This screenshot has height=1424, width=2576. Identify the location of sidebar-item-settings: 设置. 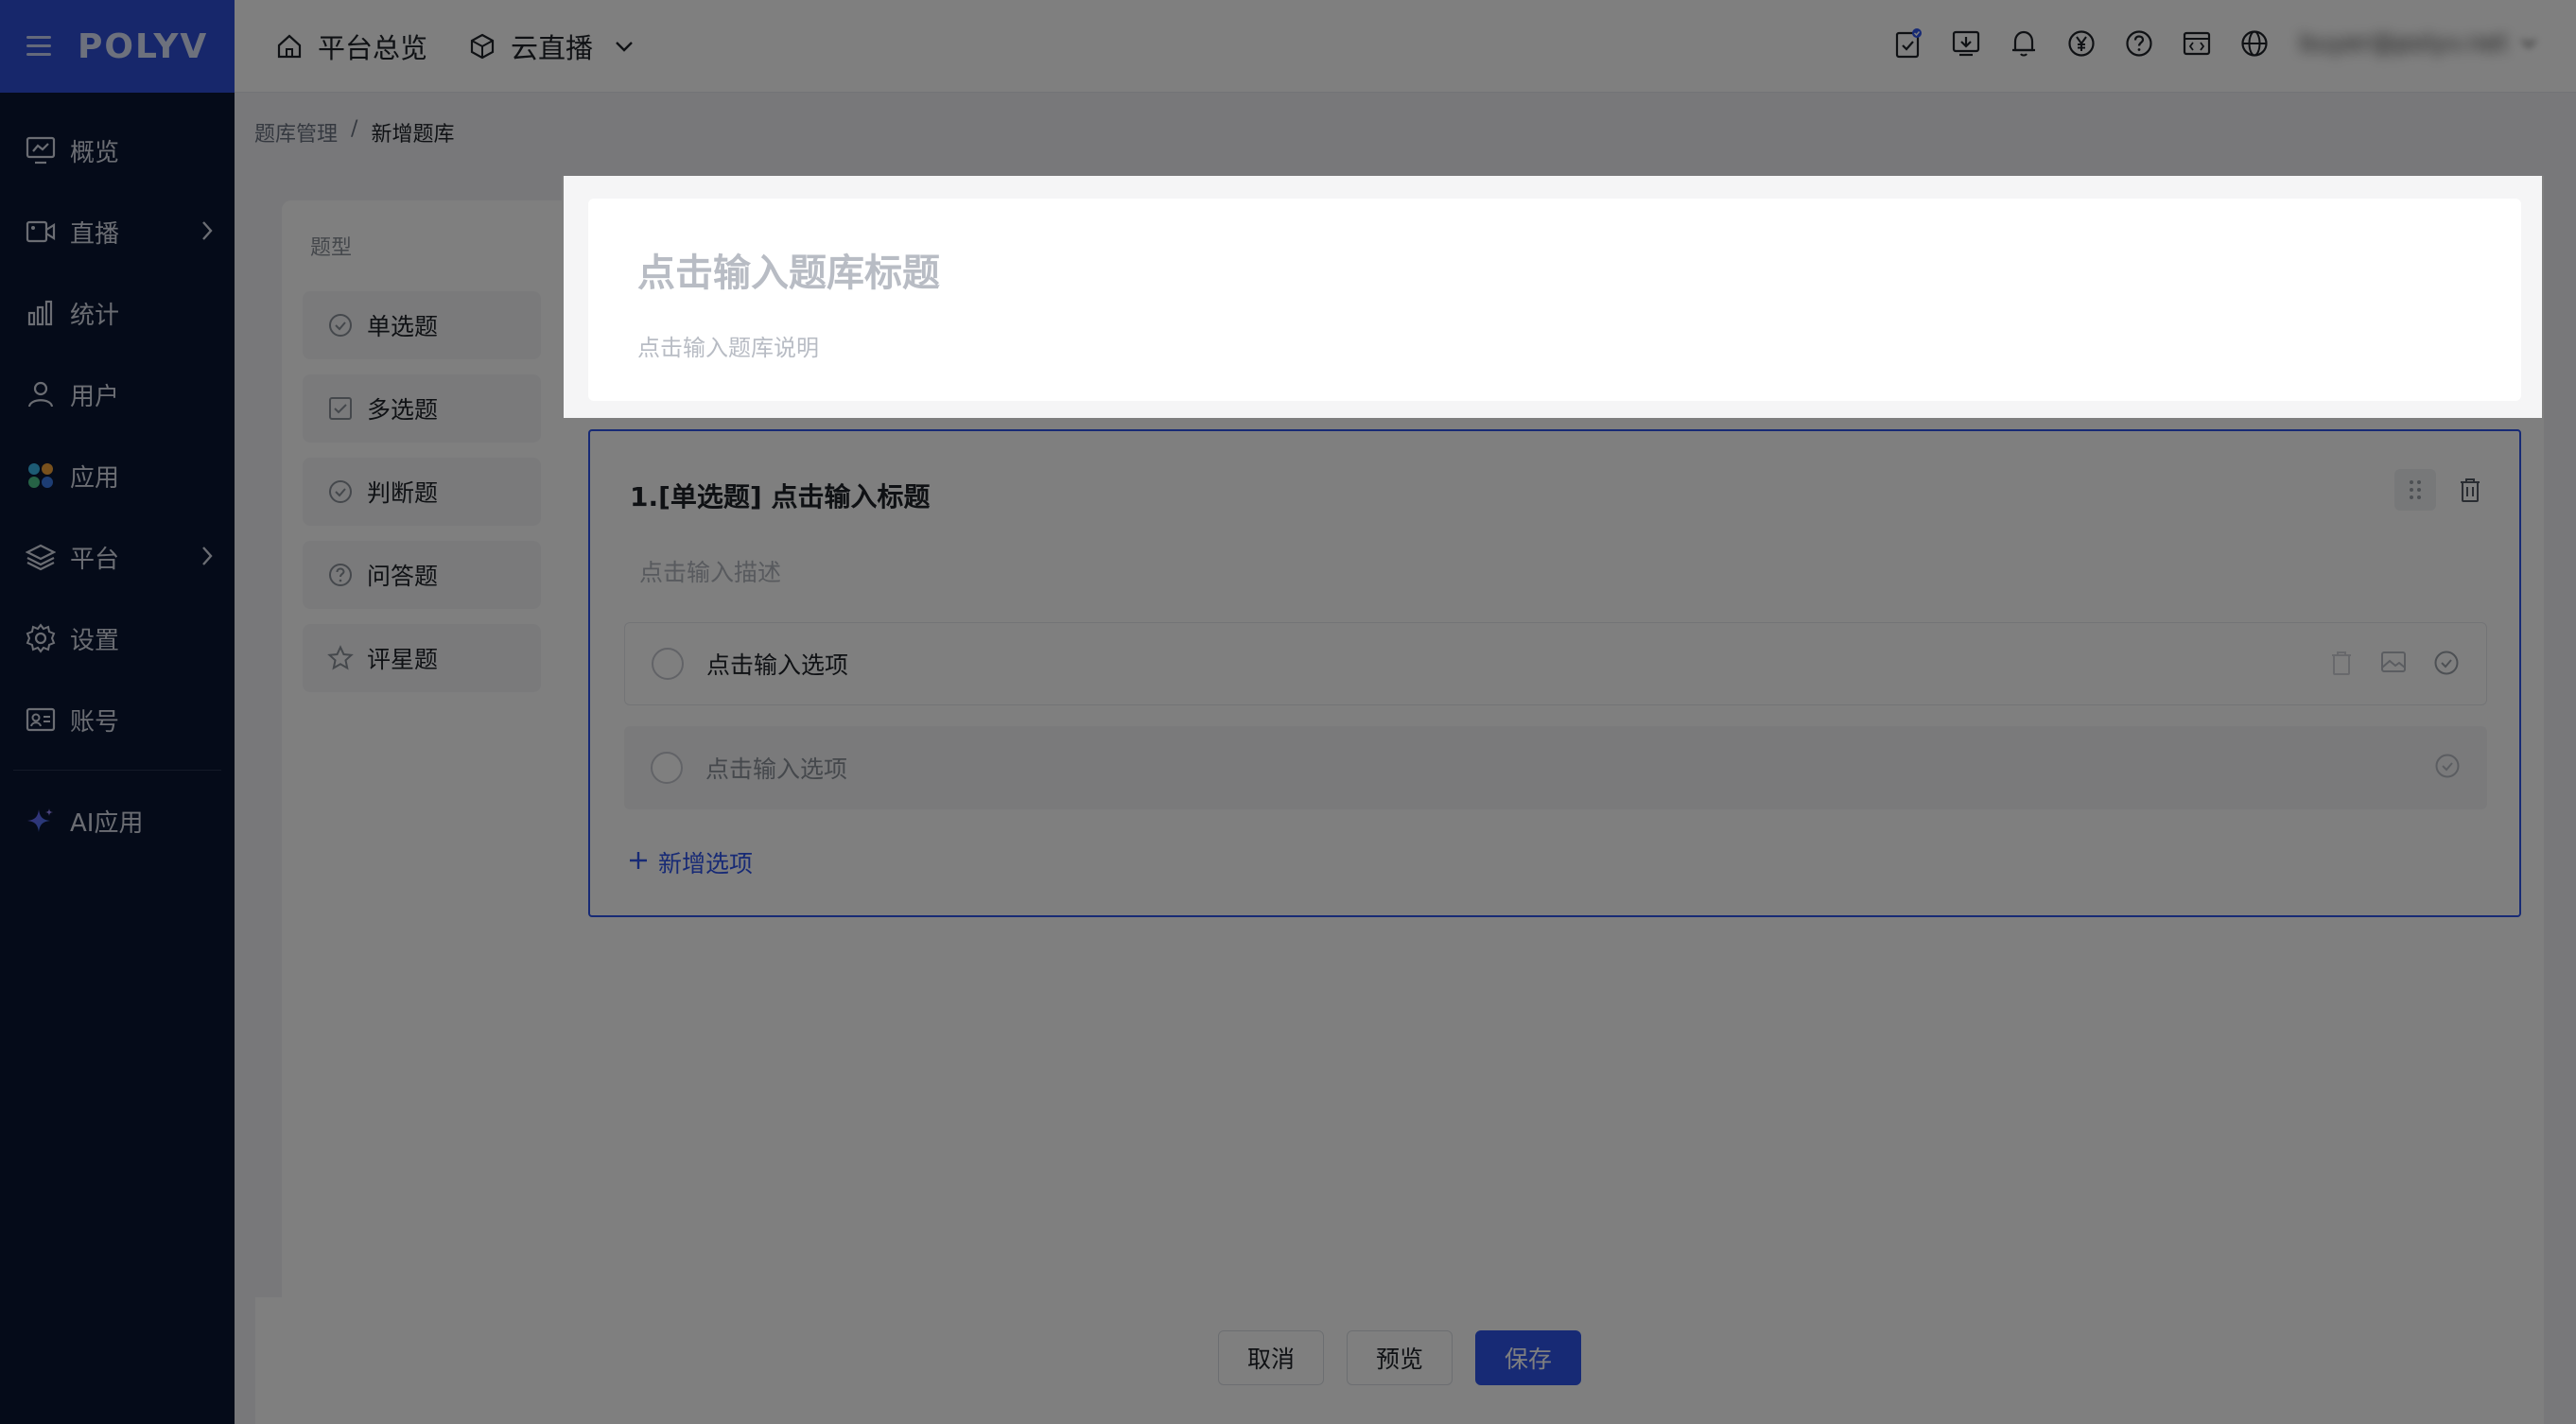
(117, 638).